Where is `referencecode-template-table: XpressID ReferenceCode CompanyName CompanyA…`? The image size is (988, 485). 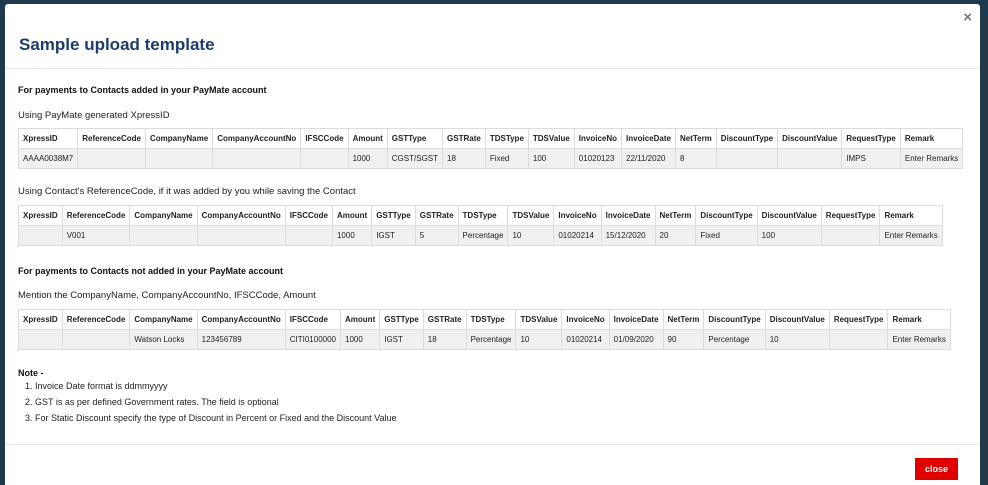
referencecode-template-table: XpressID ReferenceCode CompanyName CompanyA… is located at coordinates (480, 225).